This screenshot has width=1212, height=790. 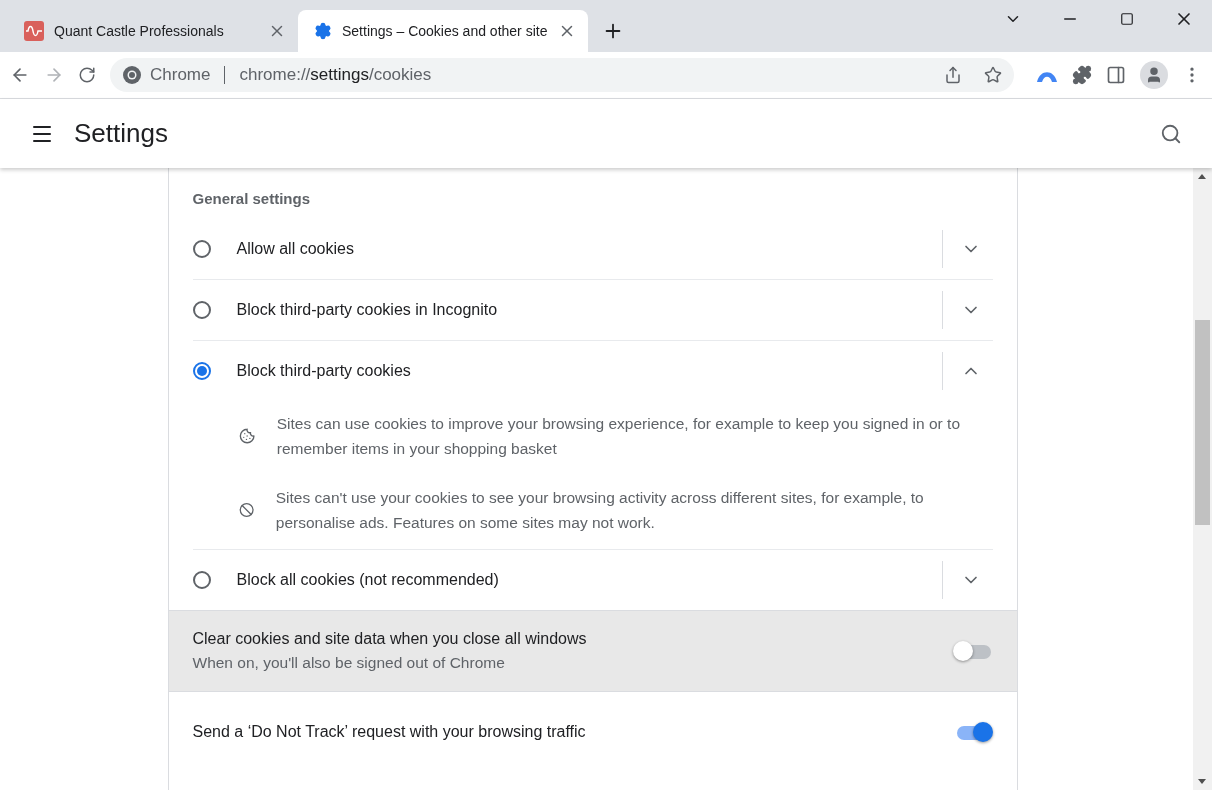 I want to click on puzzle-icon, so click(x=1082, y=75).